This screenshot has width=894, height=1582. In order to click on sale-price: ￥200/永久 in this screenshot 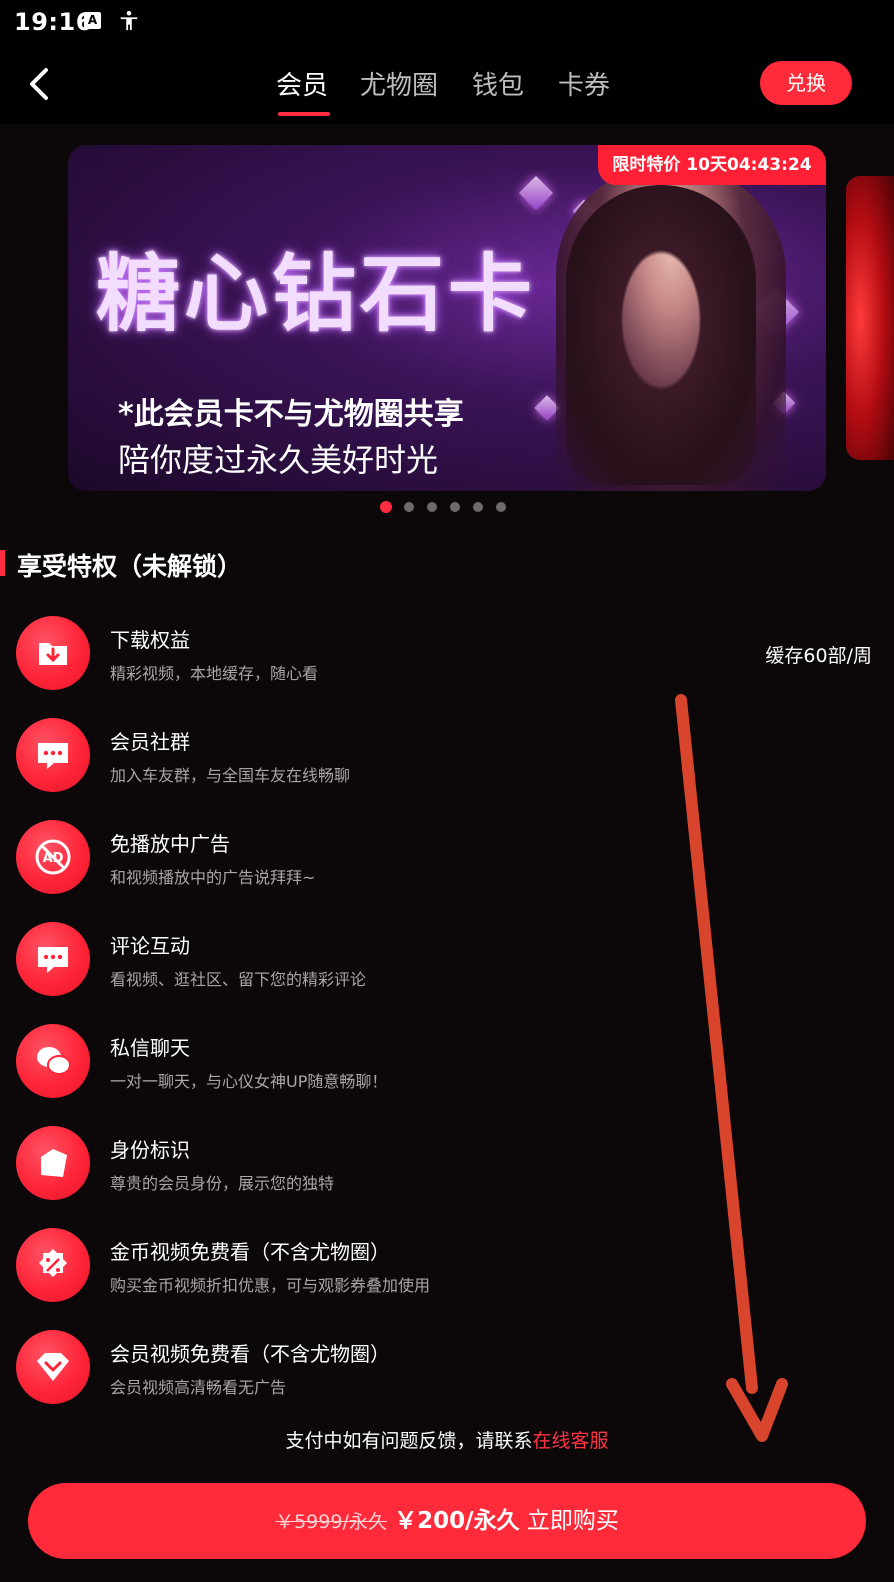, I will do `click(457, 1521)`.